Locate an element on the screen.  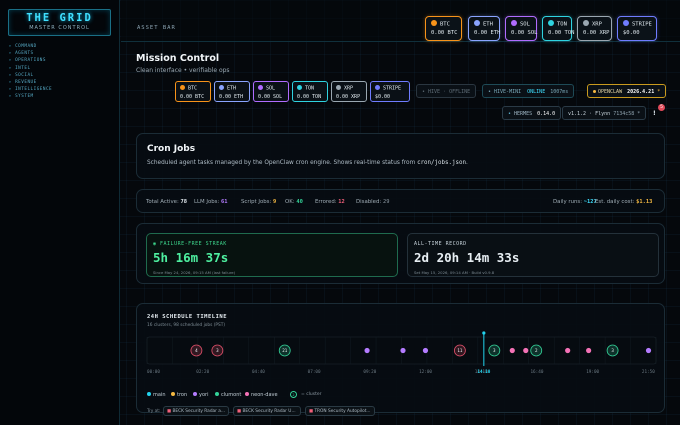
ticker-value: 0.00 BTC is located at coordinates (192, 96).